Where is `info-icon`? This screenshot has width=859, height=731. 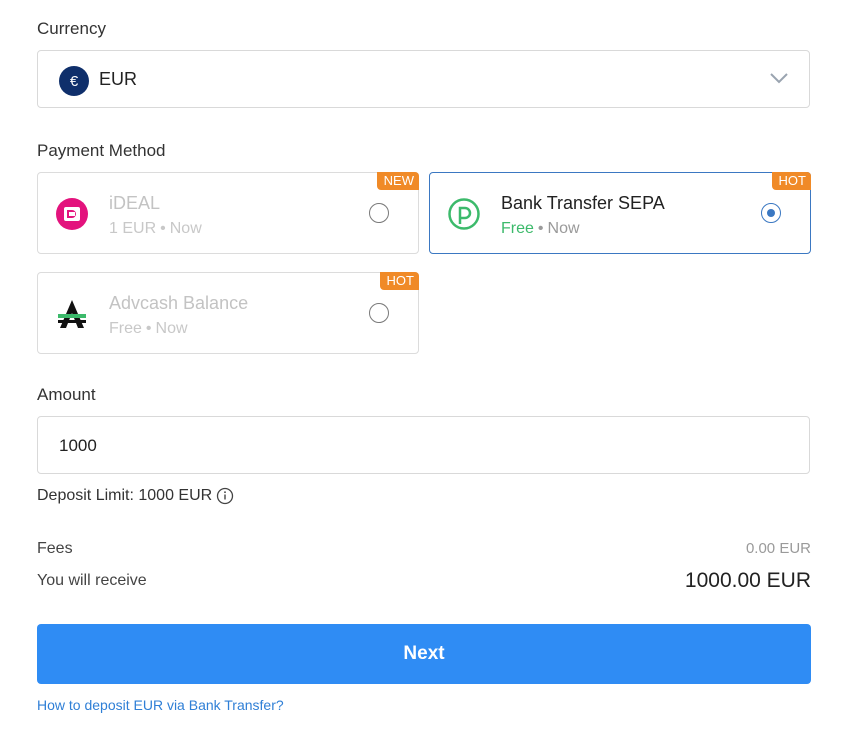
info-icon is located at coordinates (225, 496).